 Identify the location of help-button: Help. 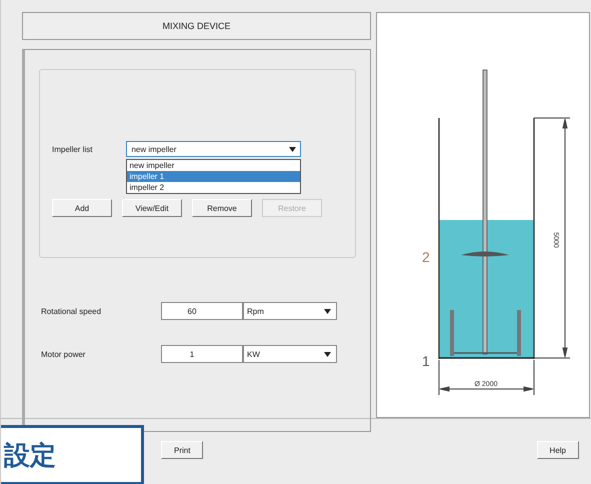
(557, 450).